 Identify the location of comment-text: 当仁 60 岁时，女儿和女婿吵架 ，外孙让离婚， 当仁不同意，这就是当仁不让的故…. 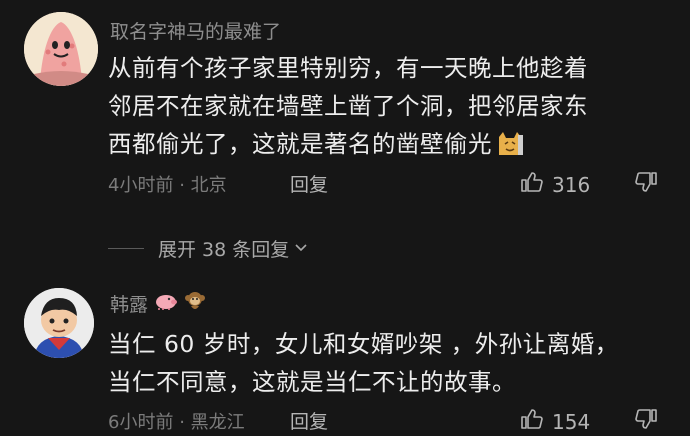
(388, 363).